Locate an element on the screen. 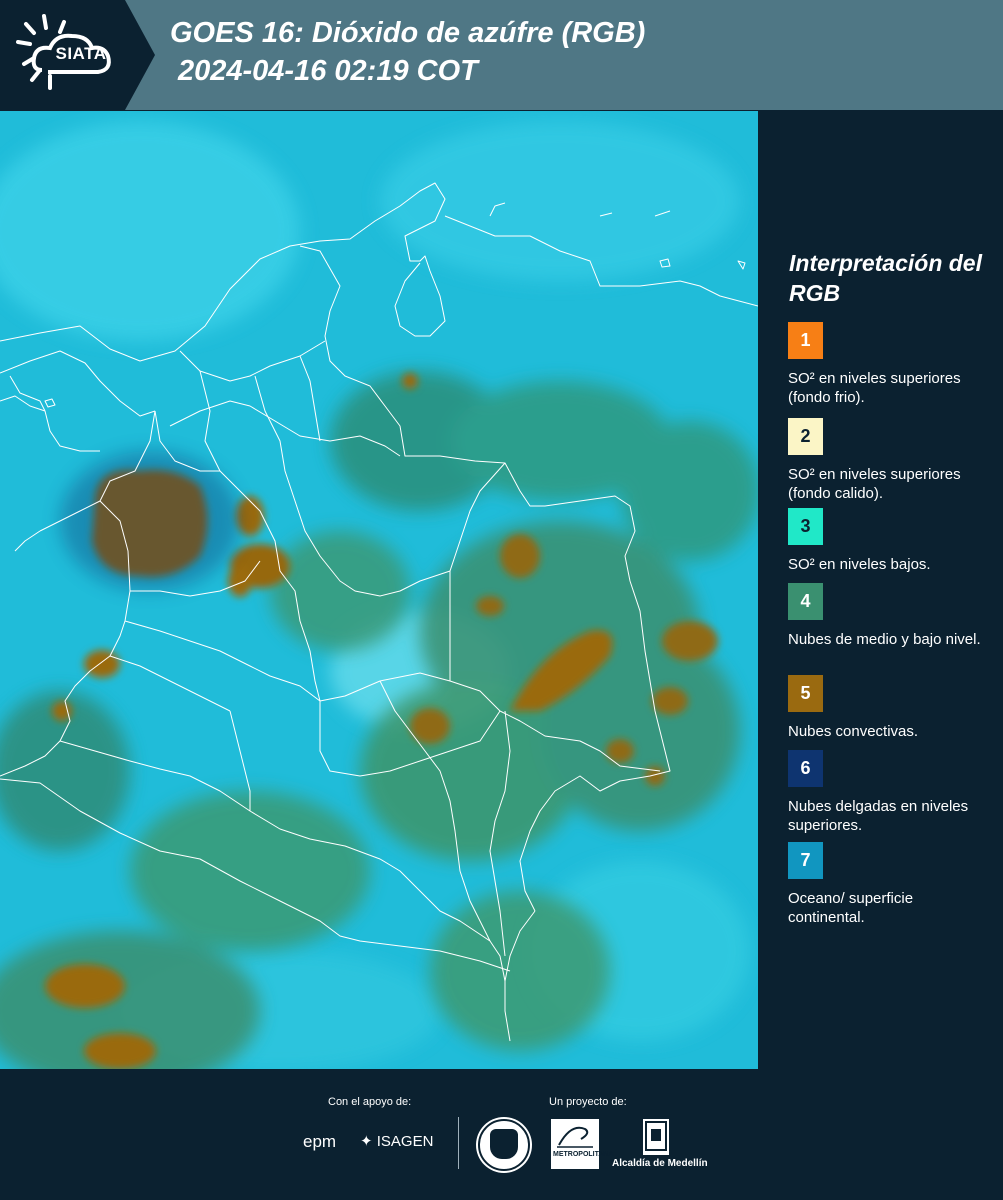 The width and height of the screenshot is (1003, 1200). siata-logo-text: SIATA is located at coordinates (81, 53).